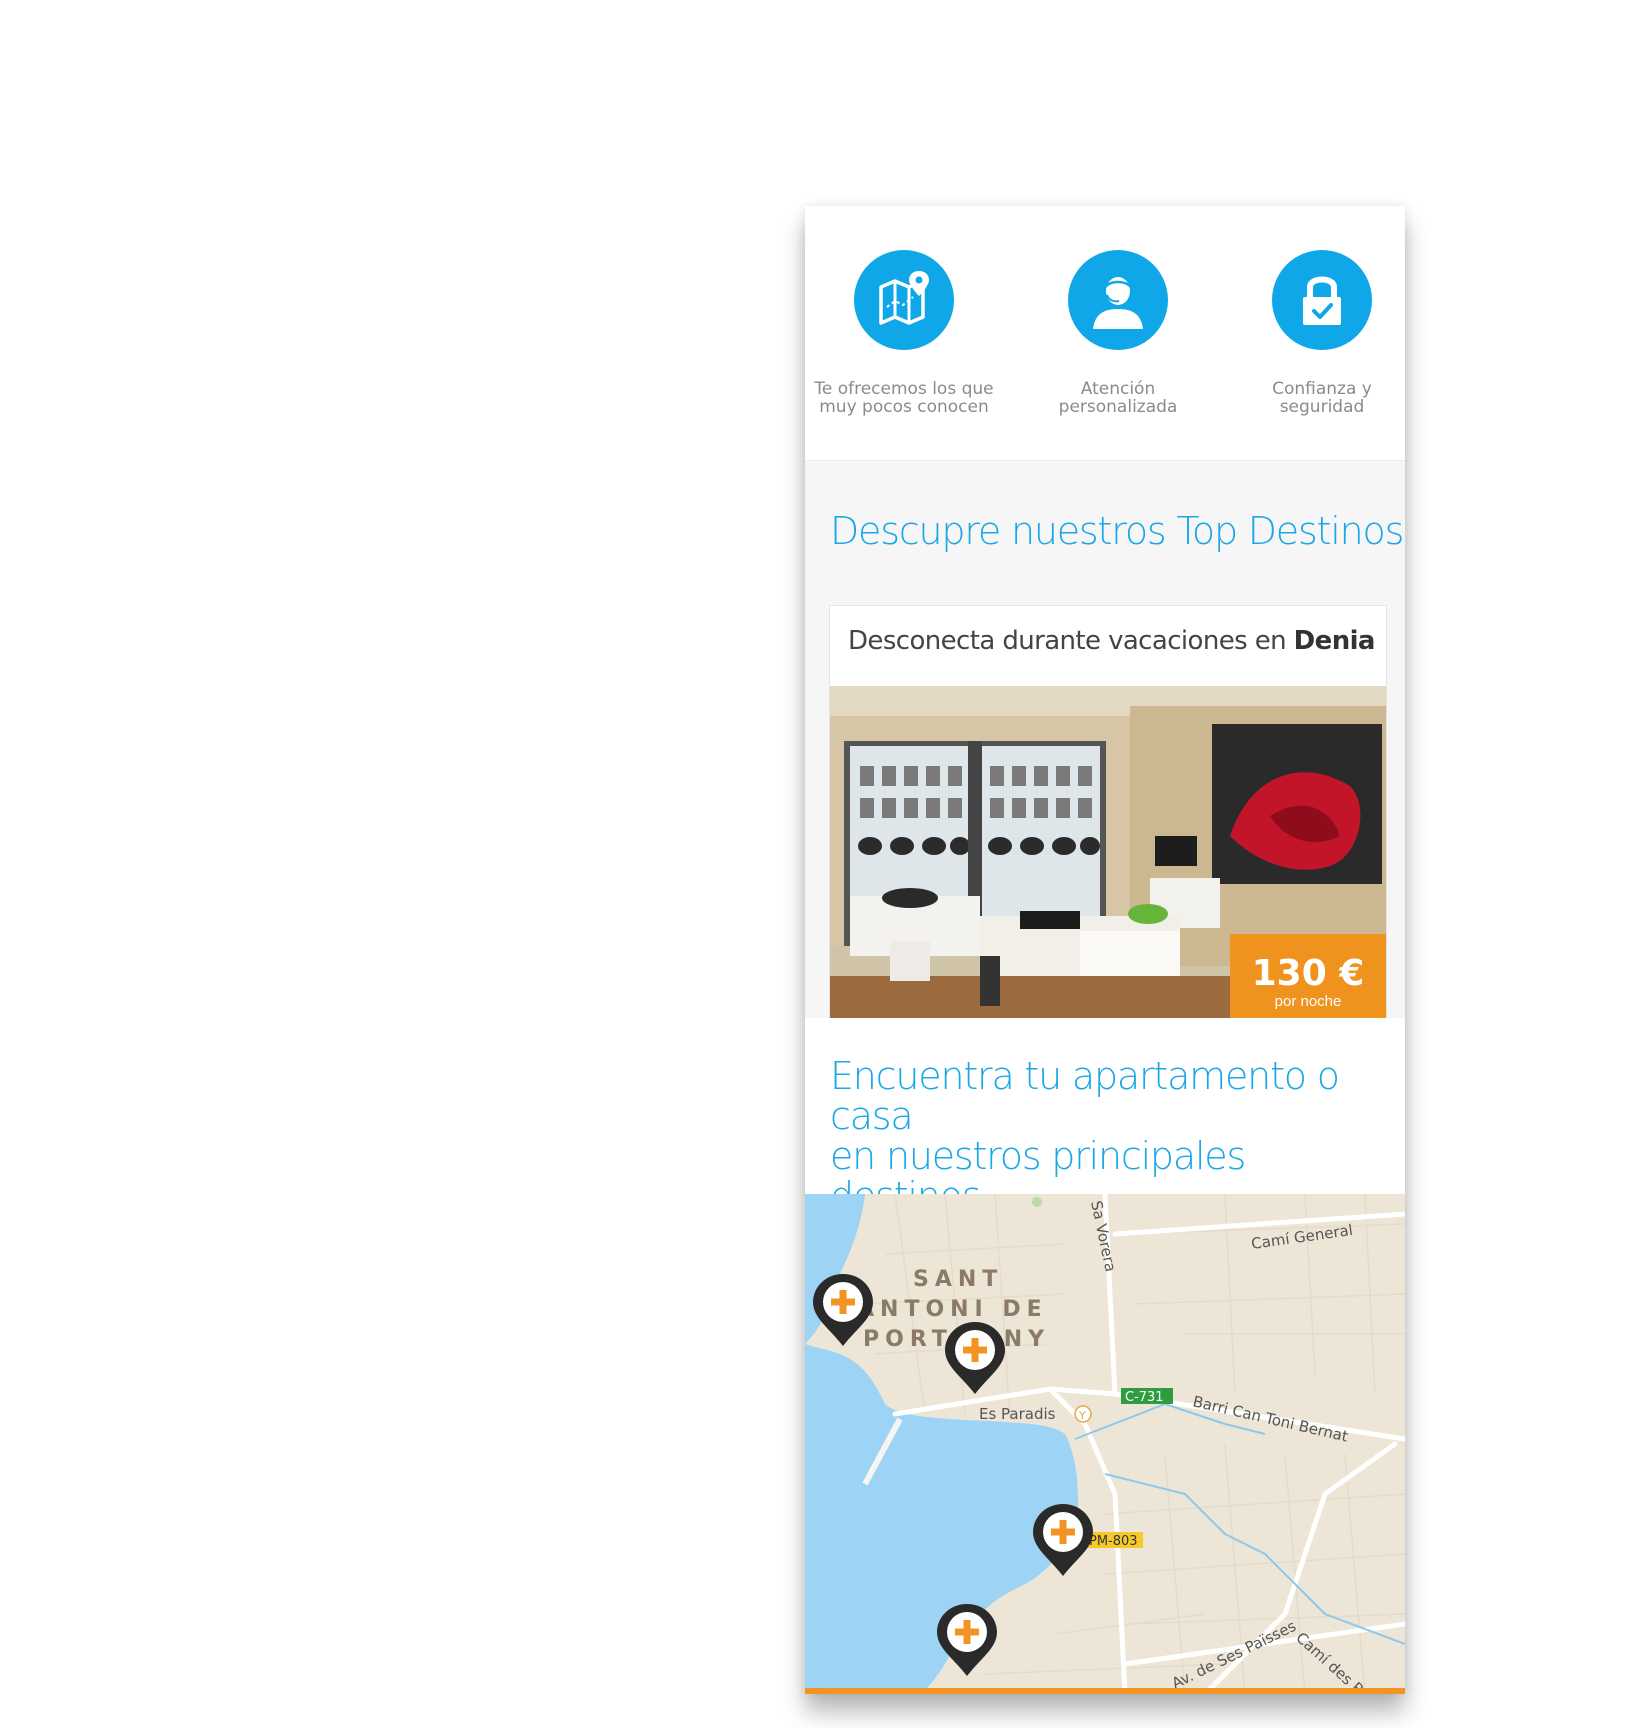  Describe the element at coordinates (1308, 1001) in the screenshot. I see `price-unit: por noche` at that location.